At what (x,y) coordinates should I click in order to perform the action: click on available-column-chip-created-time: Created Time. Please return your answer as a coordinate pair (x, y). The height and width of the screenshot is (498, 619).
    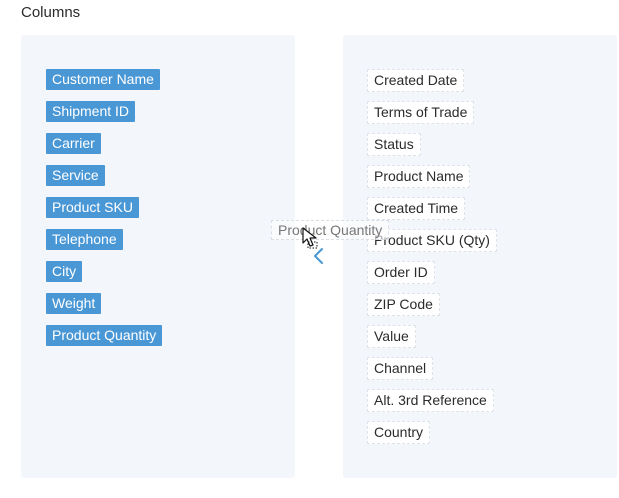
    Looking at the image, I should click on (416, 208).